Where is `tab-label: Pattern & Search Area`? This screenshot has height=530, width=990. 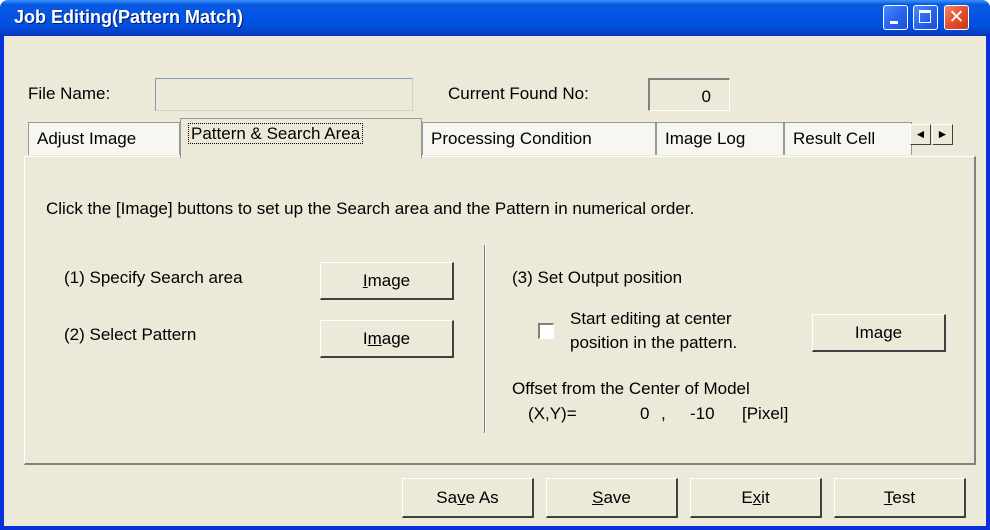 tab-label: Pattern & Search Area is located at coordinates (275, 133).